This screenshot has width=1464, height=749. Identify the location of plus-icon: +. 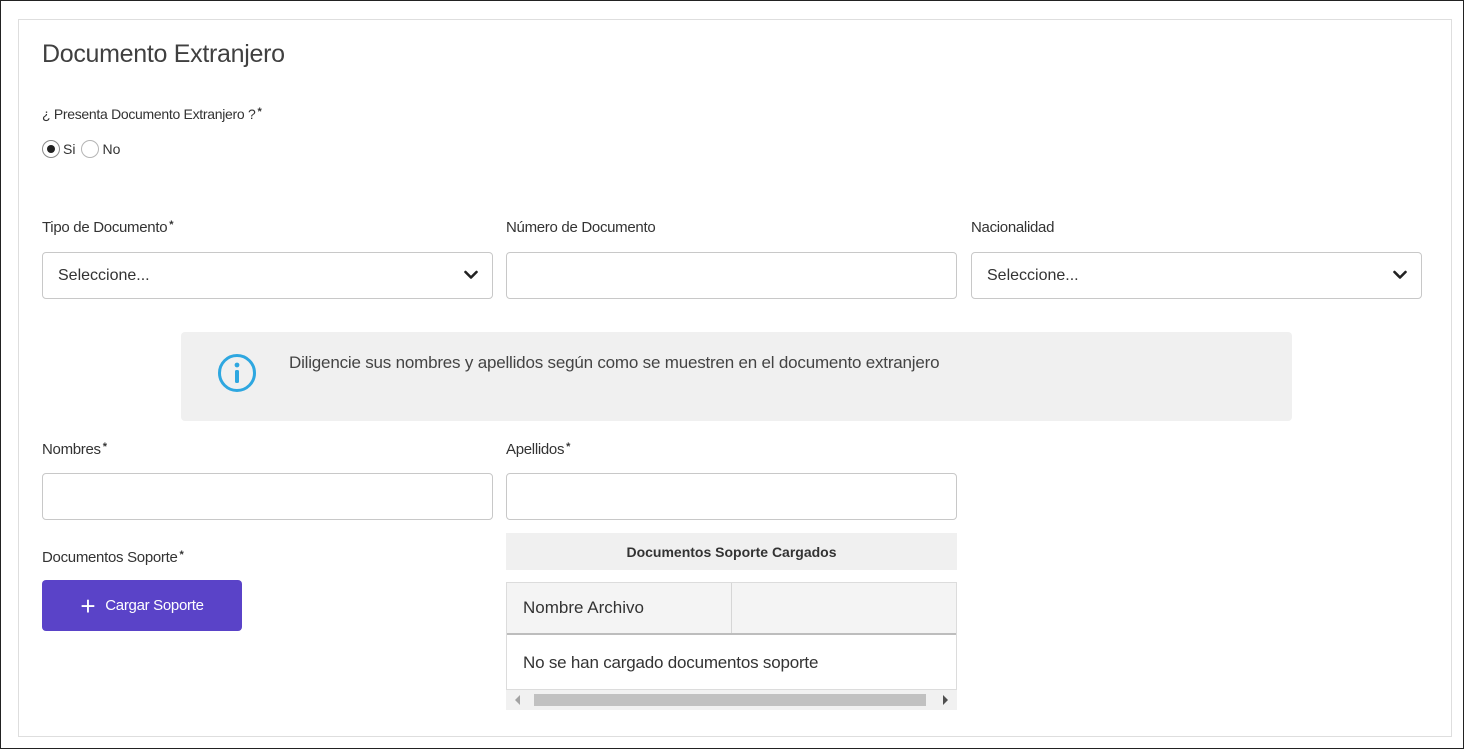
(88, 605).